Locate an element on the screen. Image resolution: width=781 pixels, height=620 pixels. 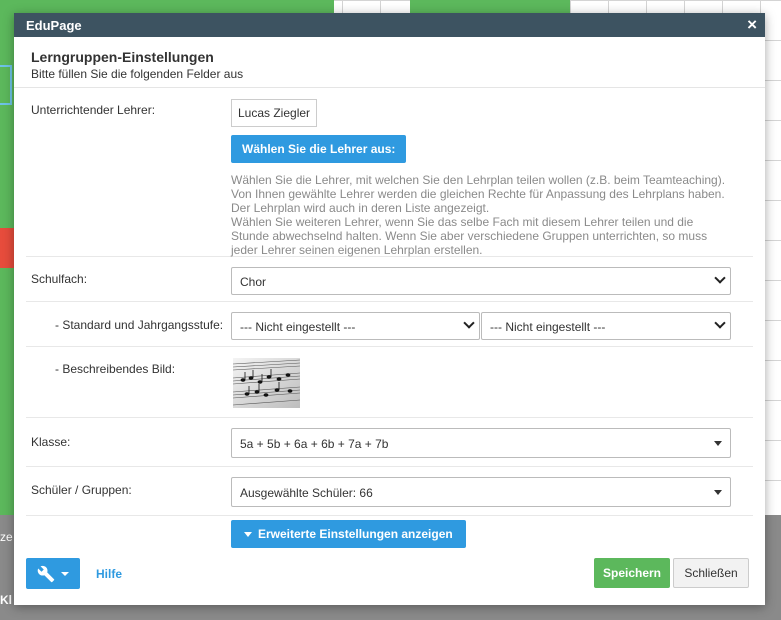
background-selected-cell is located at coordinates (6, 85).